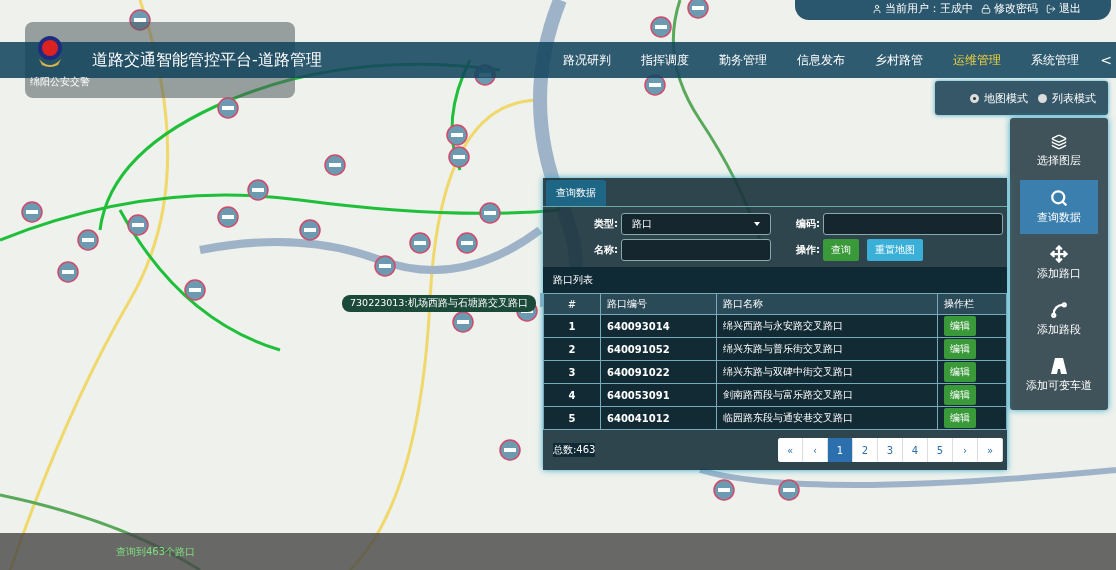 This screenshot has width=1116, height=570. I want to click on status-text: 查询到463个路口, so click(156, 551).